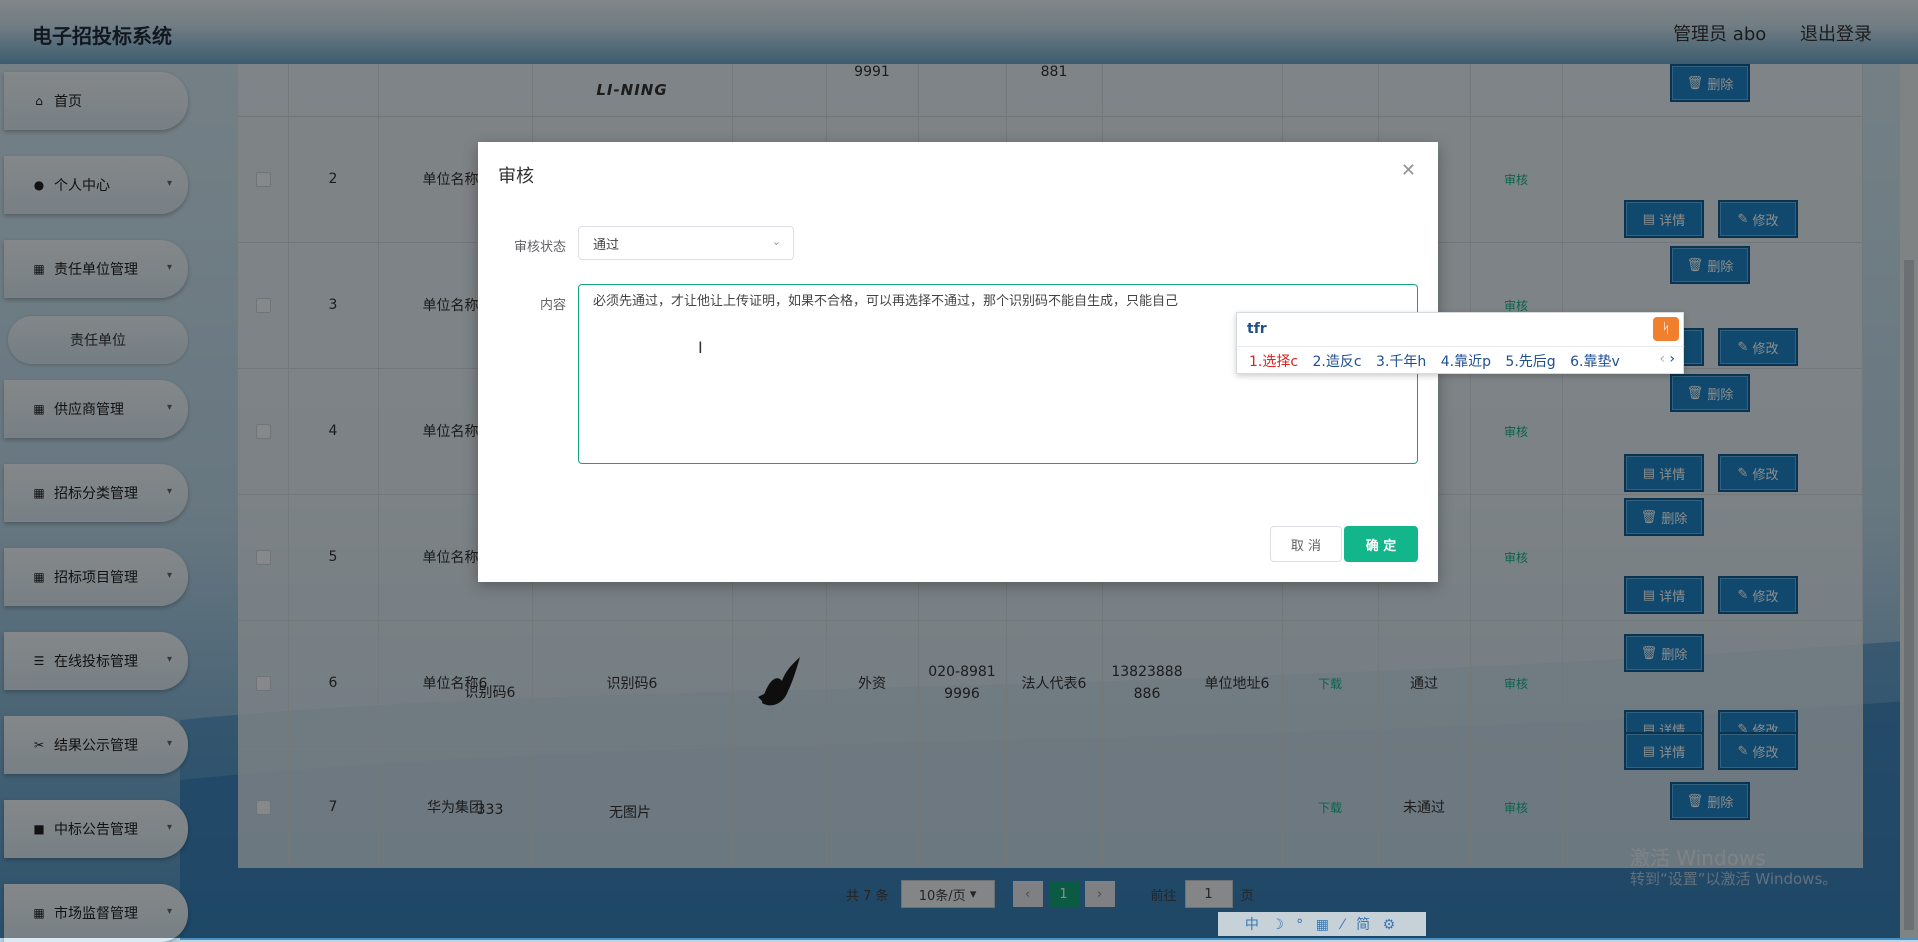 The image size is (1918, 942). Describe the element at coordinates (1337, 362) in the screenshot. I see `ime-candidate: 2.造反c` at that location.